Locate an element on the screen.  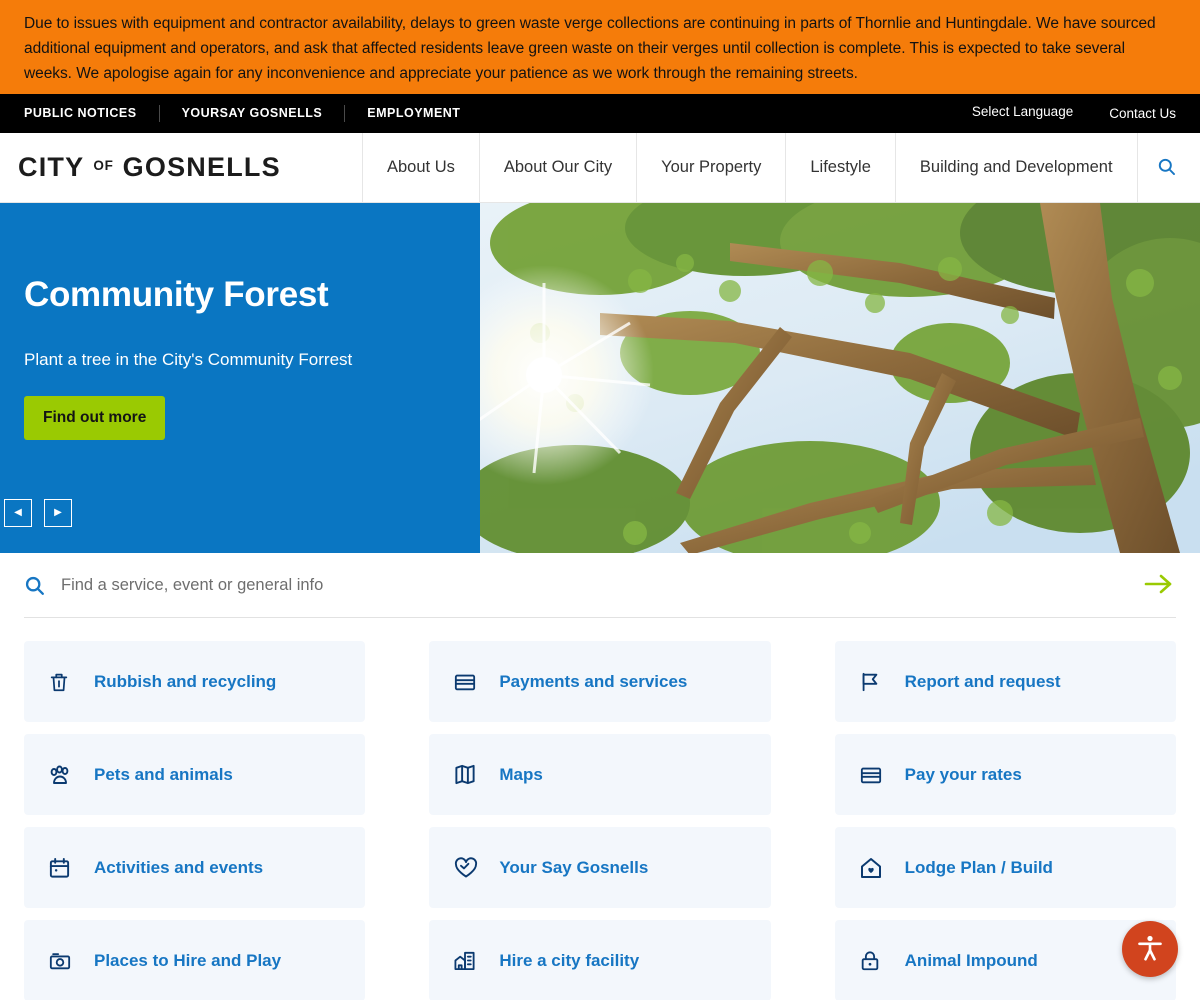
nav-item-your-property: Your Property is located at coordinates (710, 167).